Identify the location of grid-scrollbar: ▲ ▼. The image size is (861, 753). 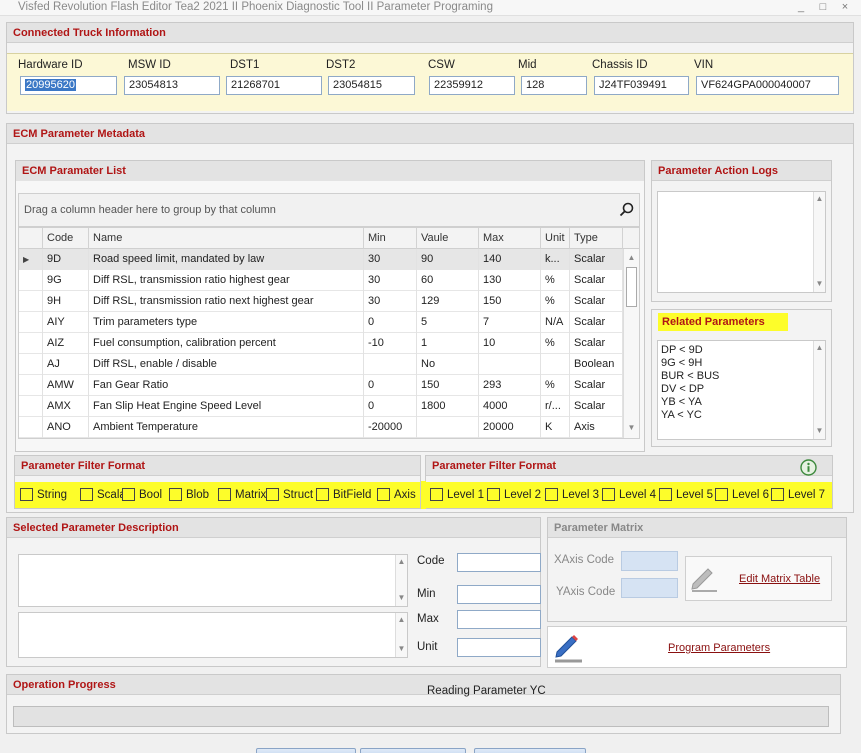
(631, 343).